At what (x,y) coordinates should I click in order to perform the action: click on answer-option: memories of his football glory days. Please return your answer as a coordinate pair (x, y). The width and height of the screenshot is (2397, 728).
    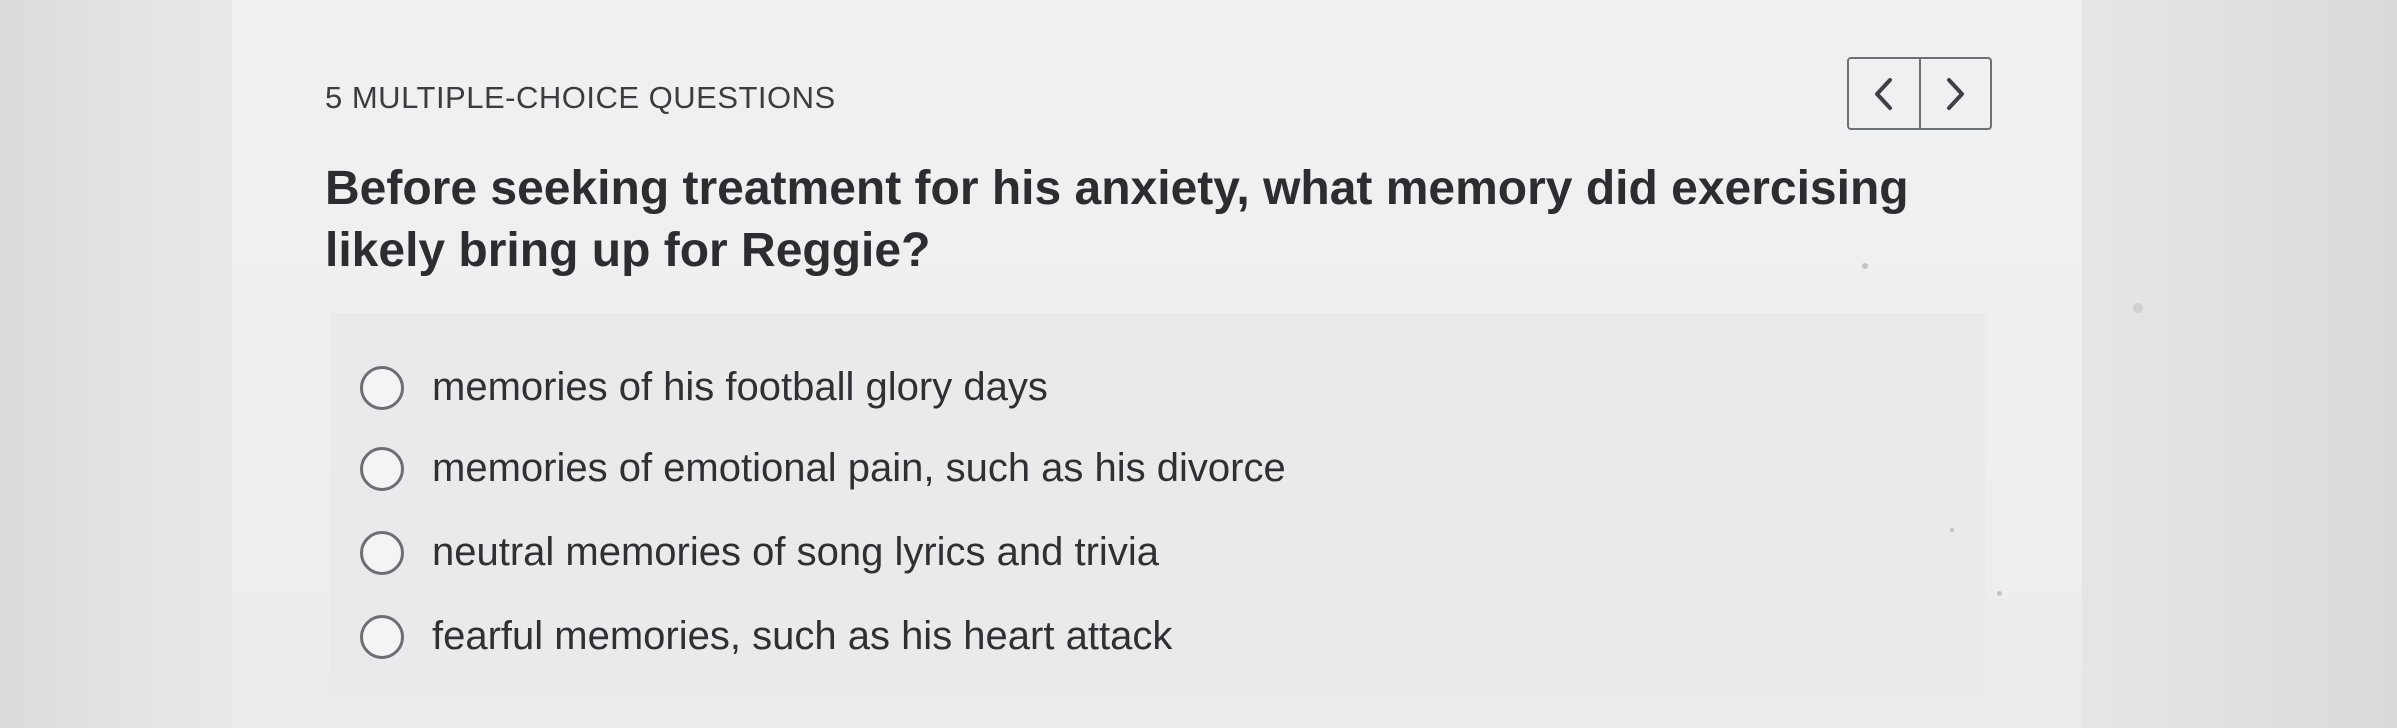
    Looking at the image, I should click on (704, 387).